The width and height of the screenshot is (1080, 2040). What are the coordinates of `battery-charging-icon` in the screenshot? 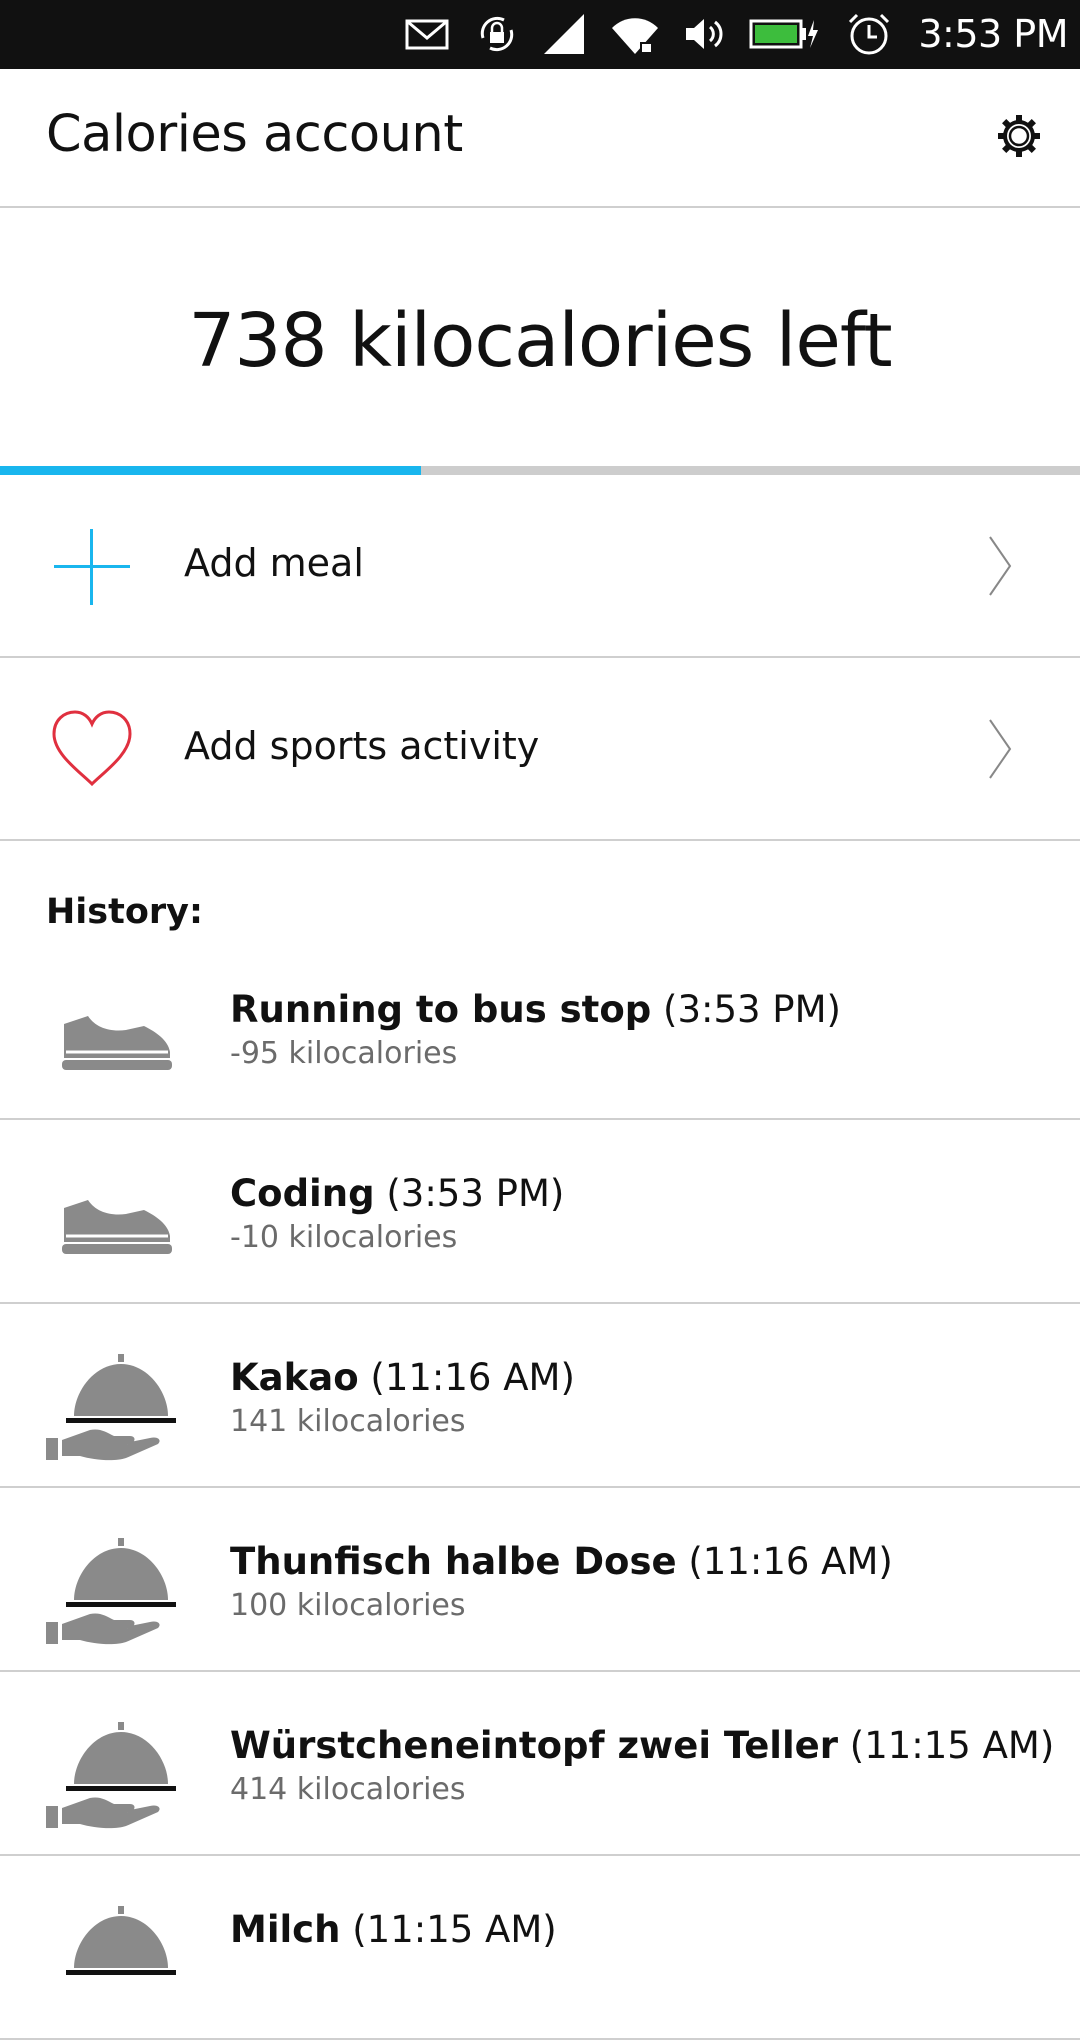 It's located at (783, 34).